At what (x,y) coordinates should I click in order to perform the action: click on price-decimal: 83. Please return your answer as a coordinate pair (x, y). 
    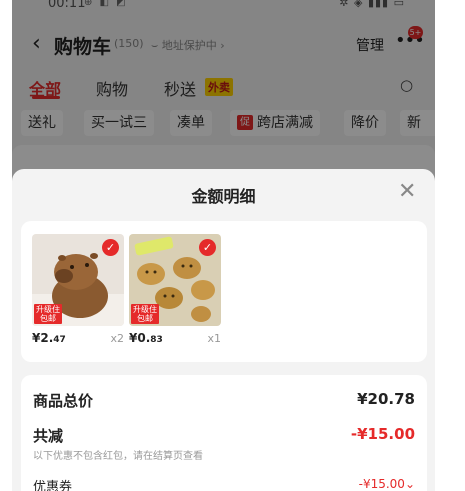
    Looking at the image, I should click on (156, 340).